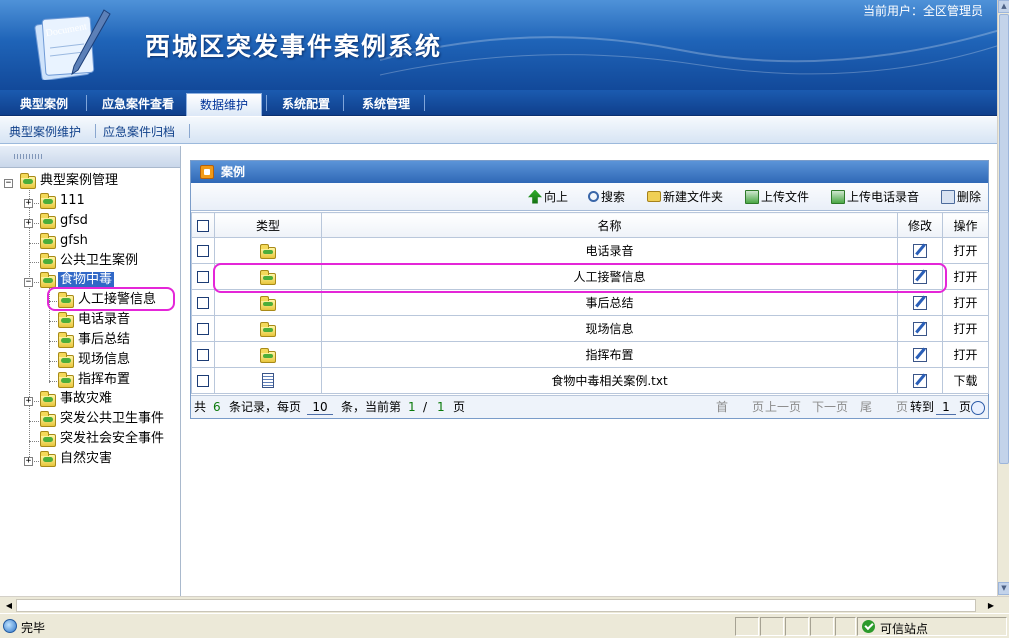  Describe the element at coordinates (104, 380) in the screenshot. I see `tree-node-command-deploy: 指挥布置` at that location.